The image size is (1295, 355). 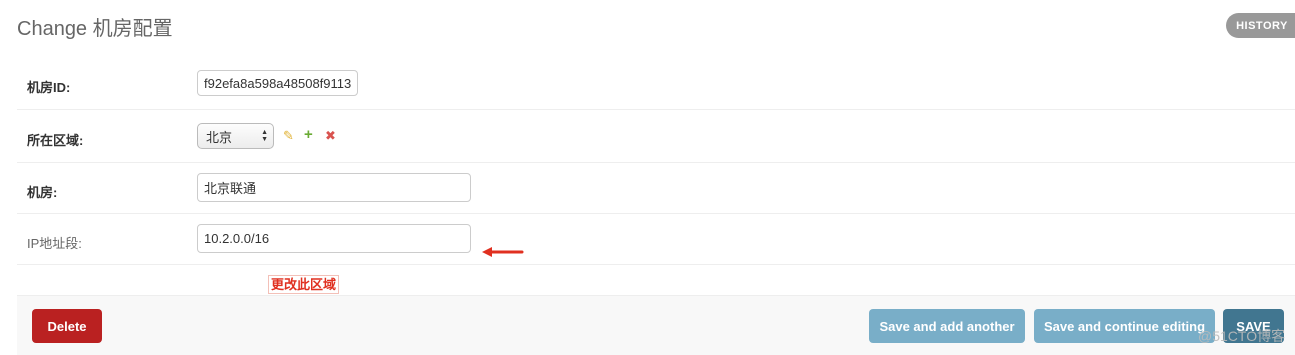 What do you see at coordinates (235, 136) in the screenshot?
I see `region-select: 北京 ▲ ▼` at bounding box center [235, 136].